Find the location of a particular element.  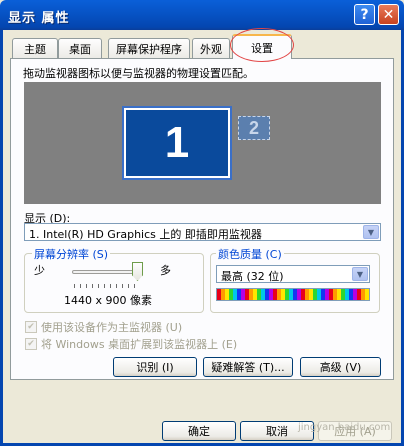

window-title: 显示 属性 is located at coordinates (39, 18).